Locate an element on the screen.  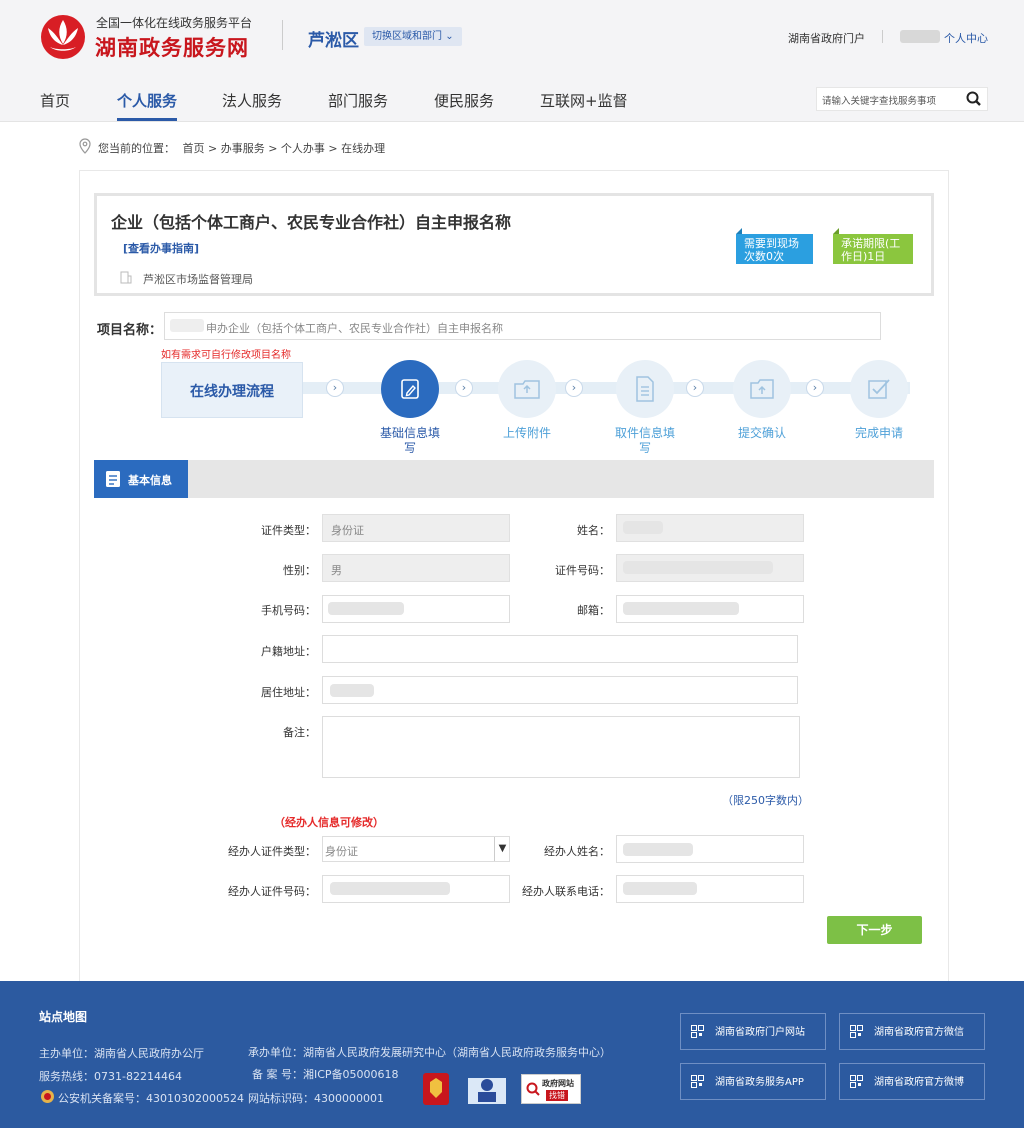
agent-editable-hint: （经办人信息可修改） is located at coordinates (329, 822).